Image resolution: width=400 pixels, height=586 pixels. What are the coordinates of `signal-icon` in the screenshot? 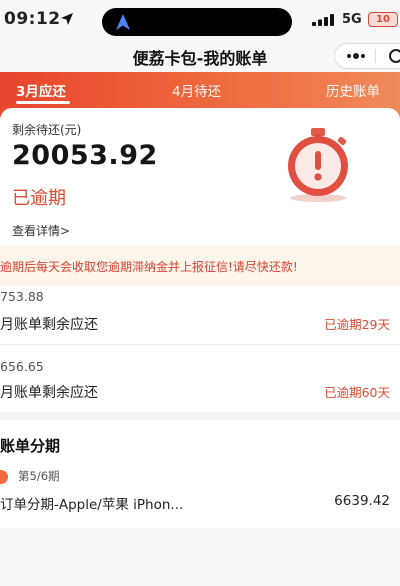 It's located at (323, 20).